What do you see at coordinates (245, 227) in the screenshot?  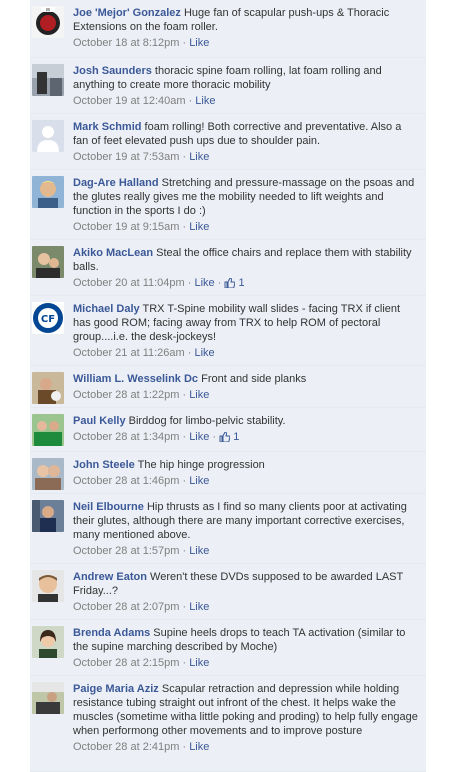 I see `comment-meta: October 19 at 9:15am · Like` at bounding box center [245, 227].